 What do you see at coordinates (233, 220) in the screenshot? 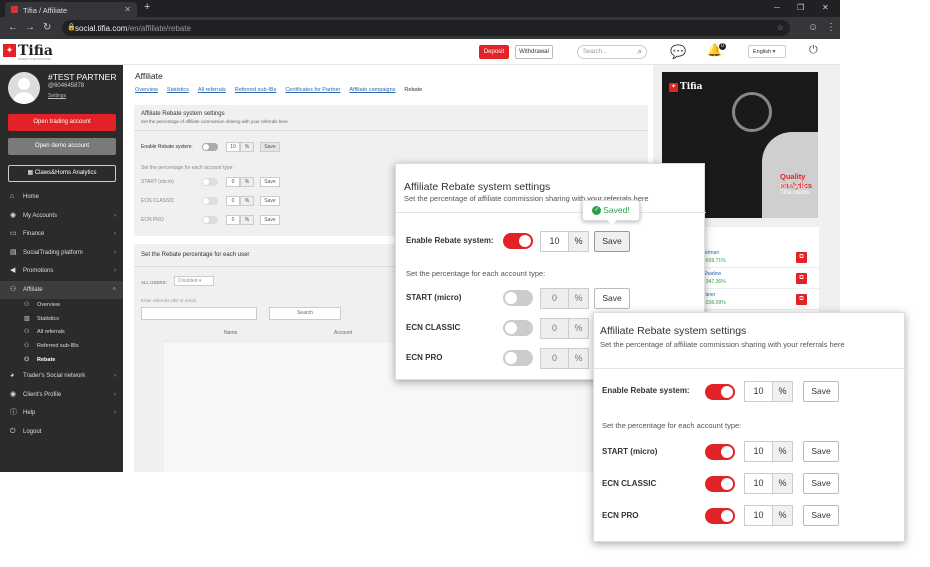
I see `ecn-pro-value-mini: 0` at bounding box center [233, 220].